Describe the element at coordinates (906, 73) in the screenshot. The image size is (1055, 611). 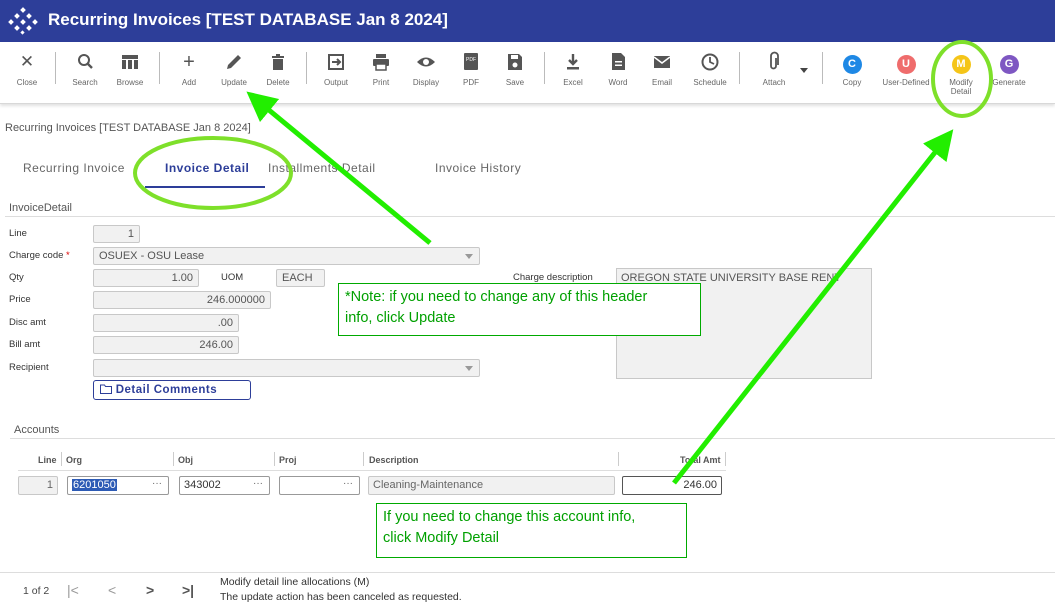
I see `user-defined-button: U User-Defined` at that location.